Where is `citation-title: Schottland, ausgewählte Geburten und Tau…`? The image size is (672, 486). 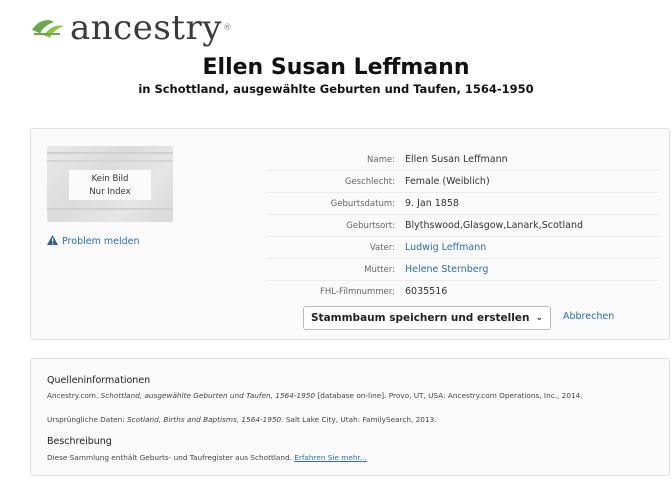 citation-title: Schottland, ausgewählte Geburten und Tau… is located at coordinates (208, 395).